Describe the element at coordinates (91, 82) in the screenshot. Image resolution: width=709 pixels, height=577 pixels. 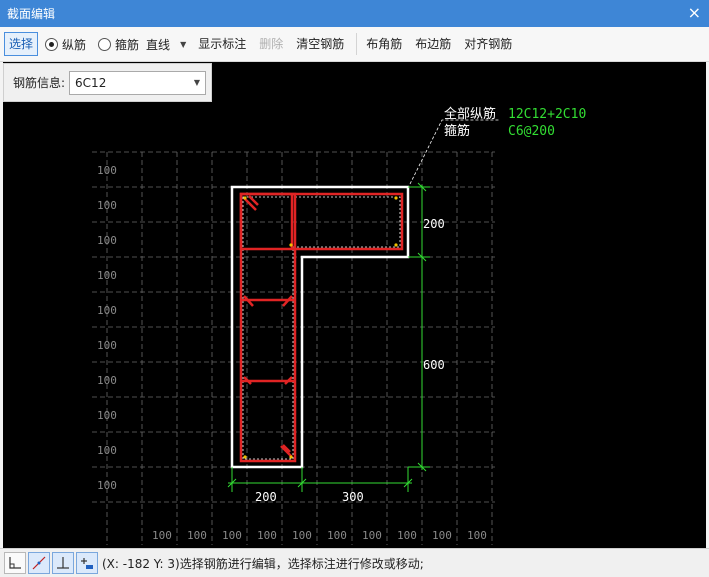
I see `rebar-info-value: 6C12` at that location.